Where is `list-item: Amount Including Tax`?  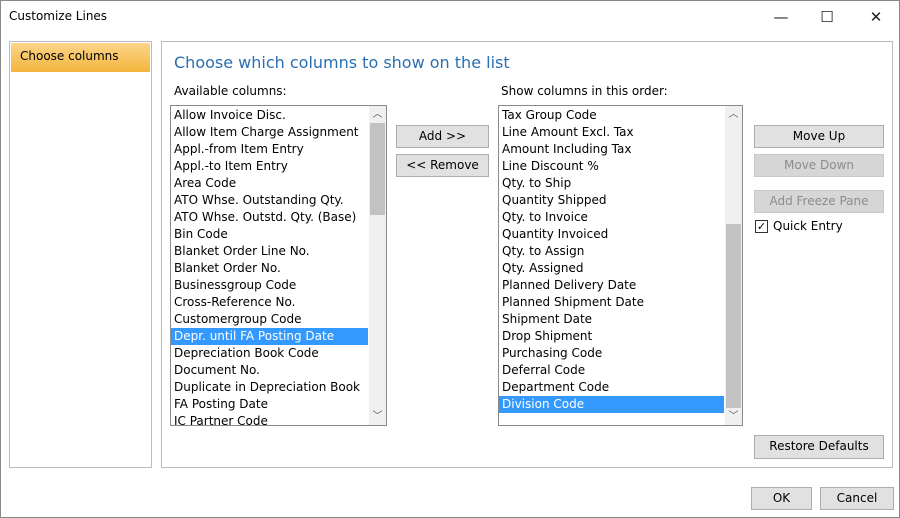 list-item: Amount Including Tax is located at coordinates (611, 149).